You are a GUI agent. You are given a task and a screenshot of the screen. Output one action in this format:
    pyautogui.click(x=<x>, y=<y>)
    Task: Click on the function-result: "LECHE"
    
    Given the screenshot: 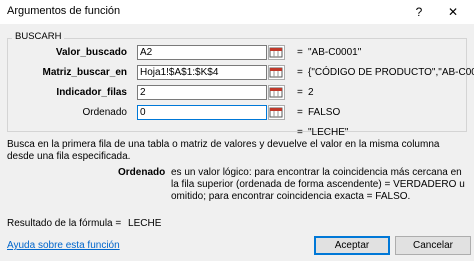 What is the action you would take?
    pyautogui.click(x=328, y=132)
    